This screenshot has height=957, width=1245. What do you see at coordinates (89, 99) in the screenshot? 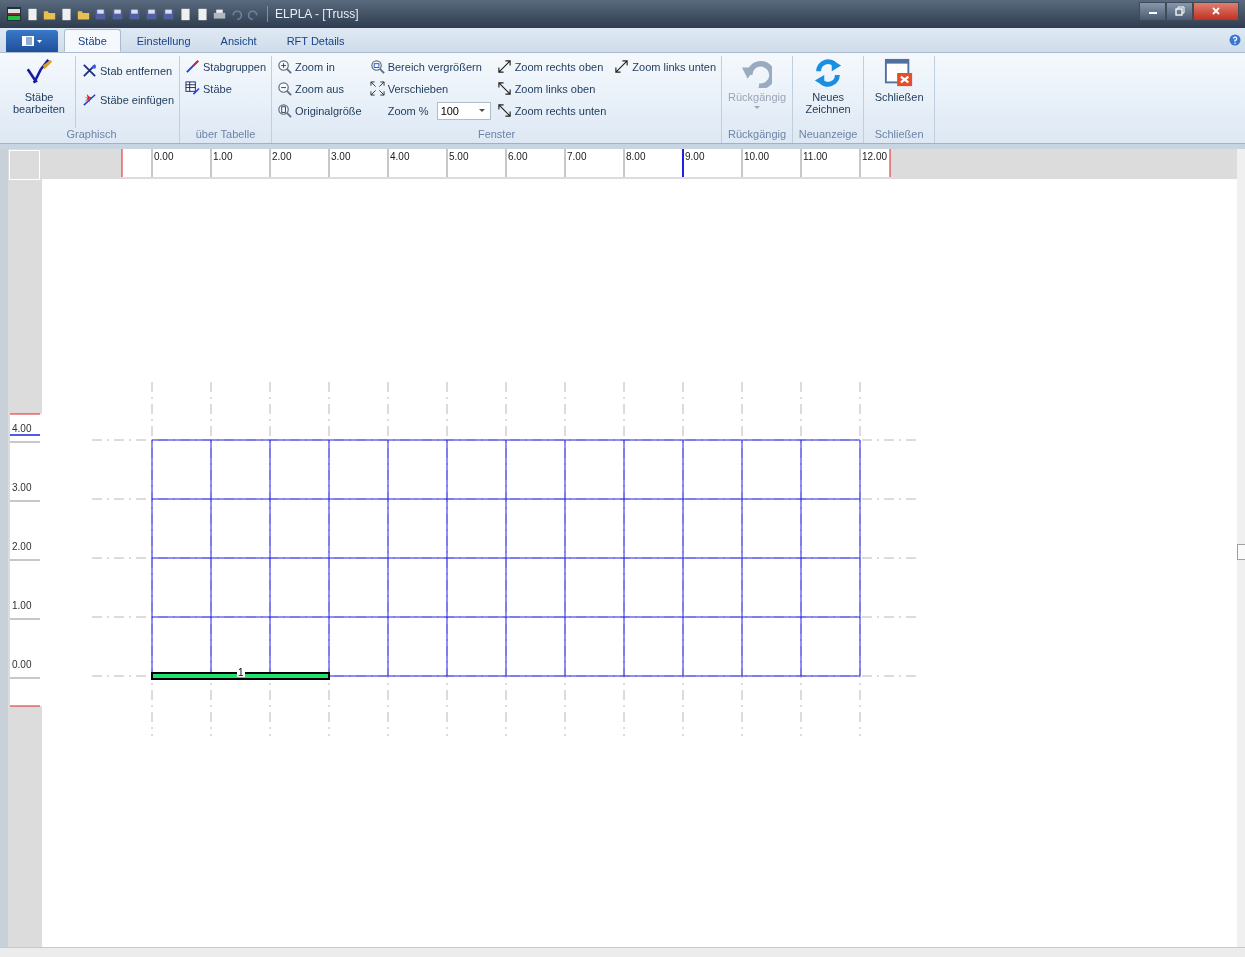
I see `star-icon` at bounding box center [89, 99].